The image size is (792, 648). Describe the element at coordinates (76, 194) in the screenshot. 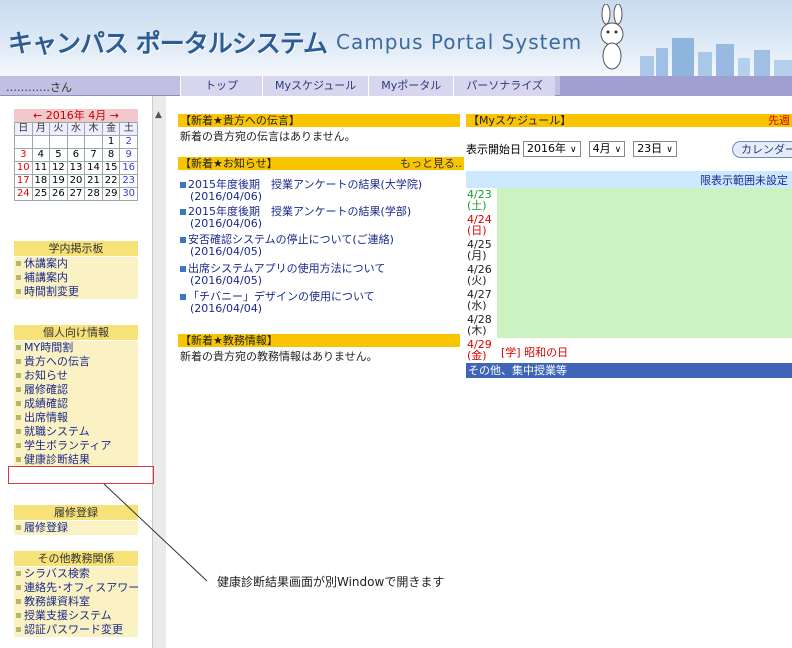

I see `calendar-day-cell: 27` at that location.